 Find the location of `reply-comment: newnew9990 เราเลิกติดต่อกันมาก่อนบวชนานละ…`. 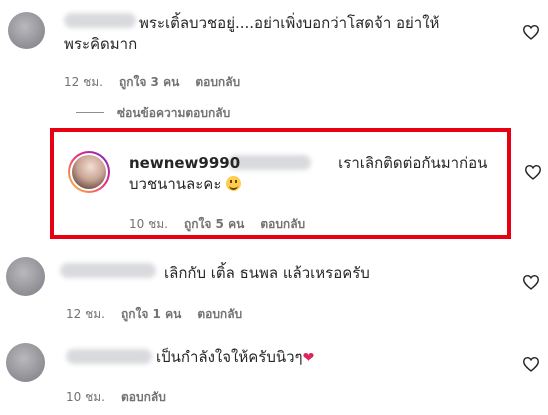

reply-comment: newnew9990 เราเลิกติดต่อกันมาก่อนบวชนานละ… is located at coordinates (314, 174).